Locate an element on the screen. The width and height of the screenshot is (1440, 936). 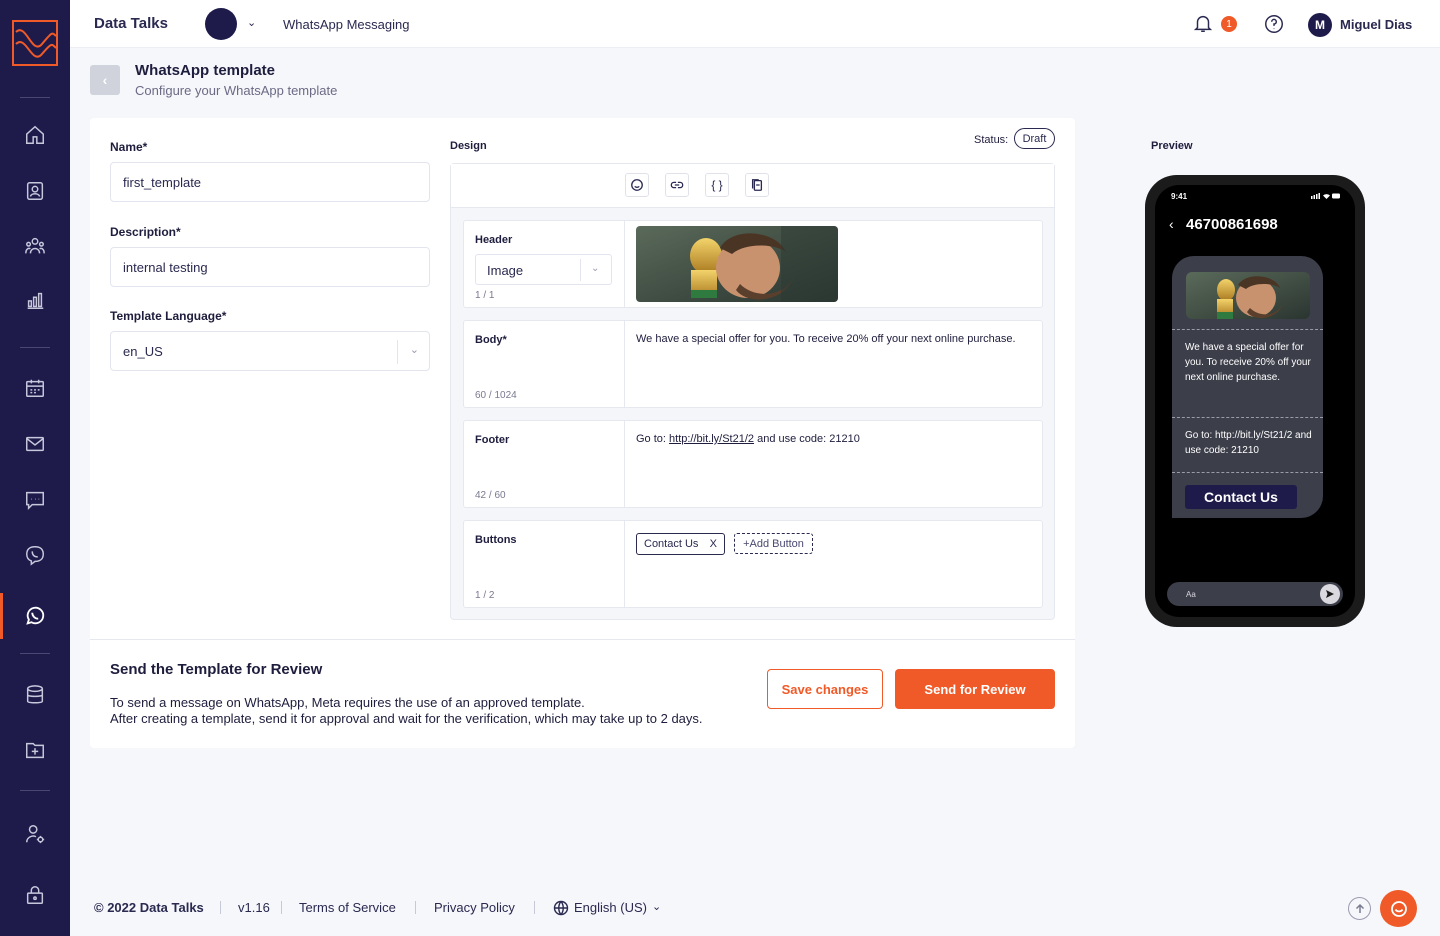
page-title: WhatsApp template is located at coordinates (205, 70).